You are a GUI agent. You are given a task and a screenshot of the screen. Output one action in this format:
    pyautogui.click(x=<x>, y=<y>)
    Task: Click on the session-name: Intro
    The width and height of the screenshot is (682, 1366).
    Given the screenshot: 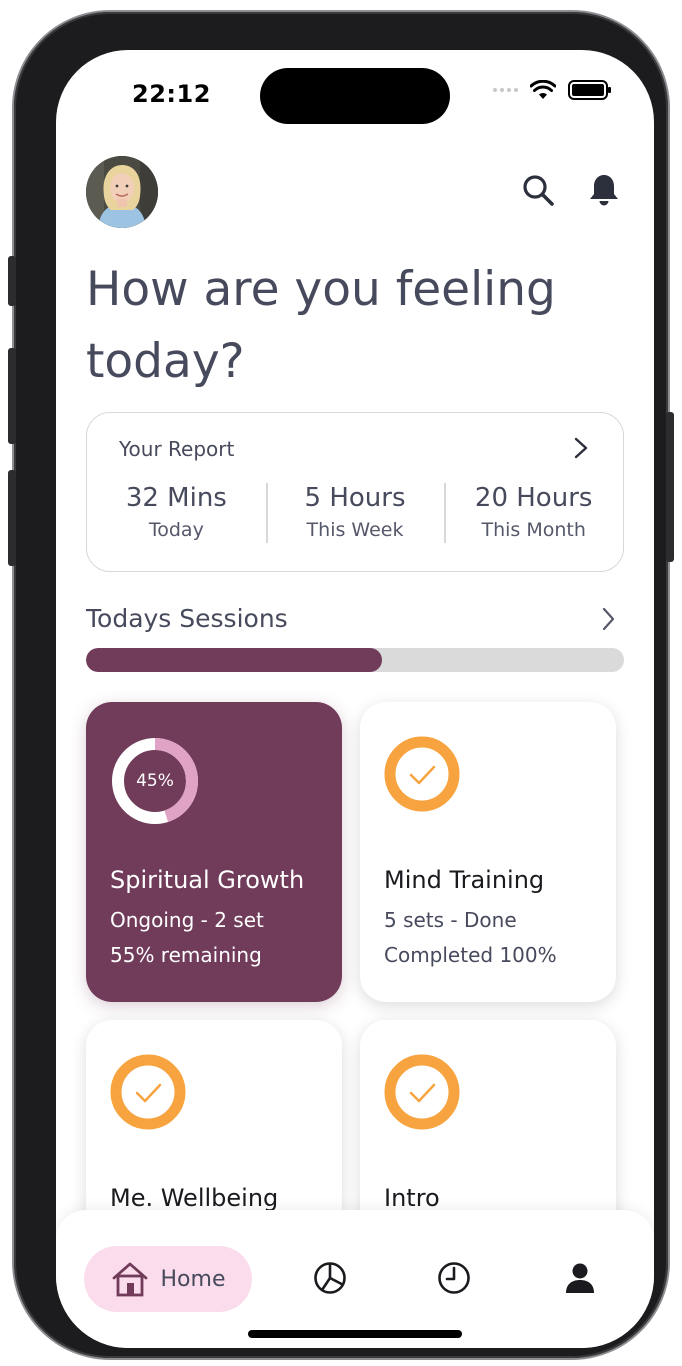 What is the action you would take?
    pyautogui.click(x=412, y=1198)
    